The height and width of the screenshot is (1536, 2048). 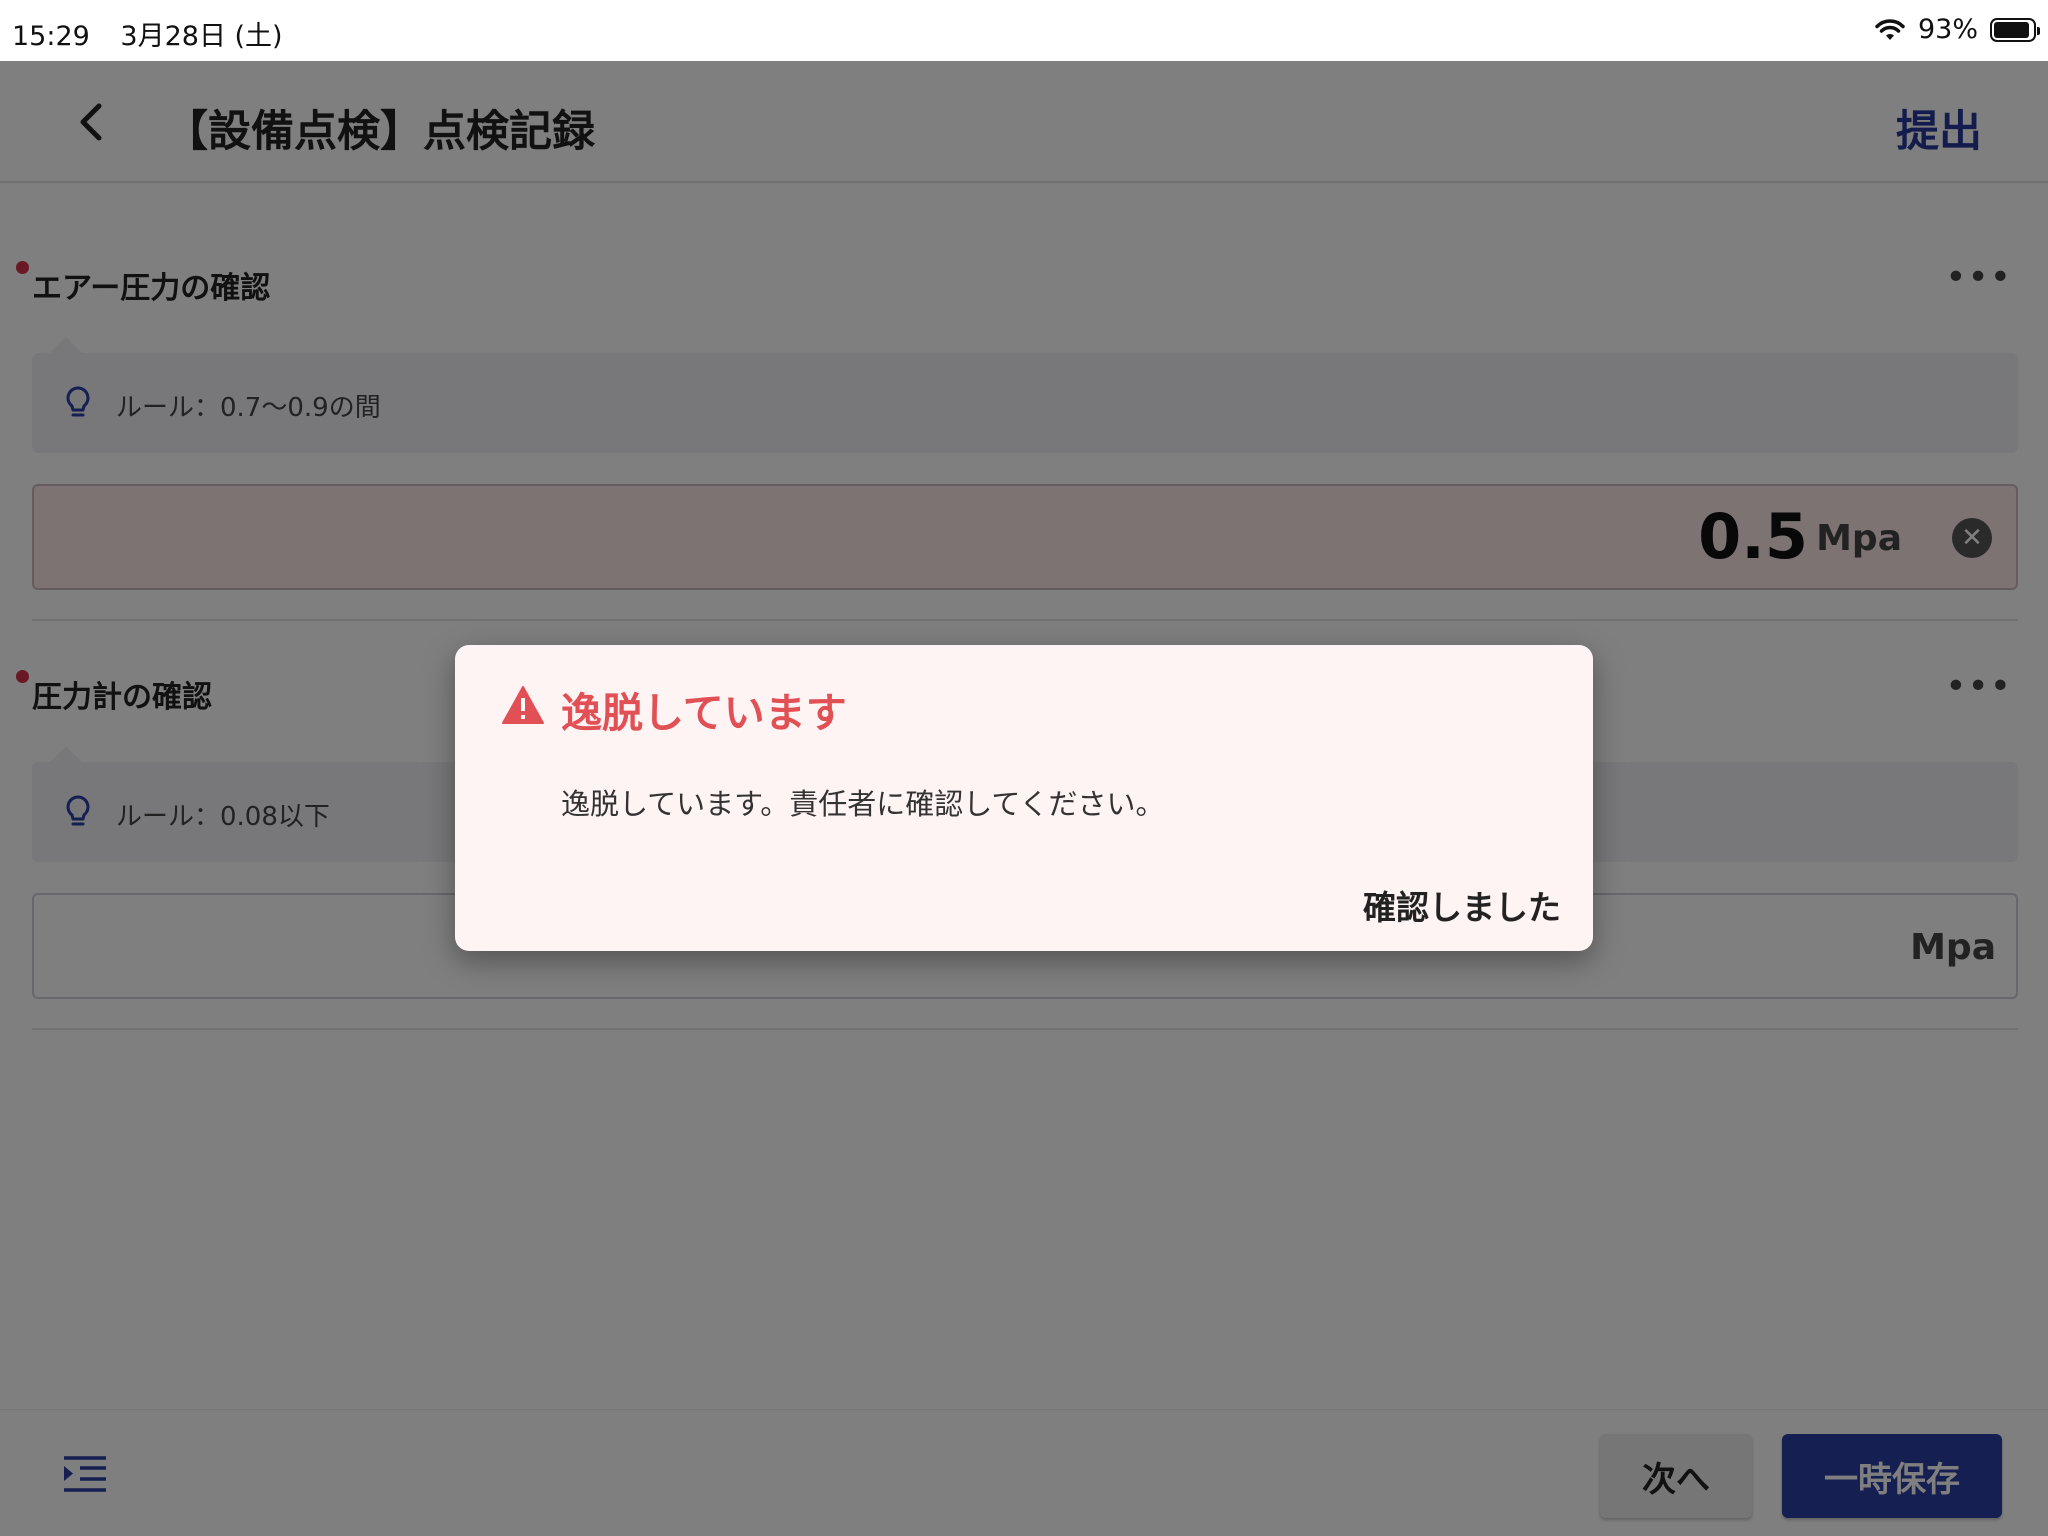 I want to click on status-bar-left: 15:29 3月28日 (土), so click(x=158, y=33).